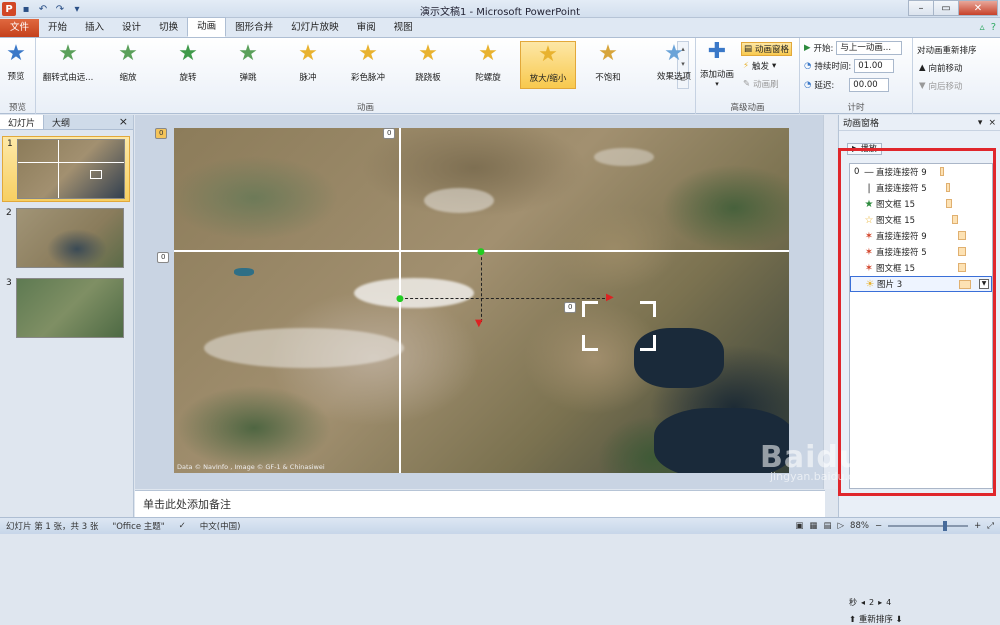 This screenshot has width=1000, height=625. Describe the element at coordinates (368, 65) in the screenshot. I see `animation-effect-5: ★ 彩色脉冲` at that location.